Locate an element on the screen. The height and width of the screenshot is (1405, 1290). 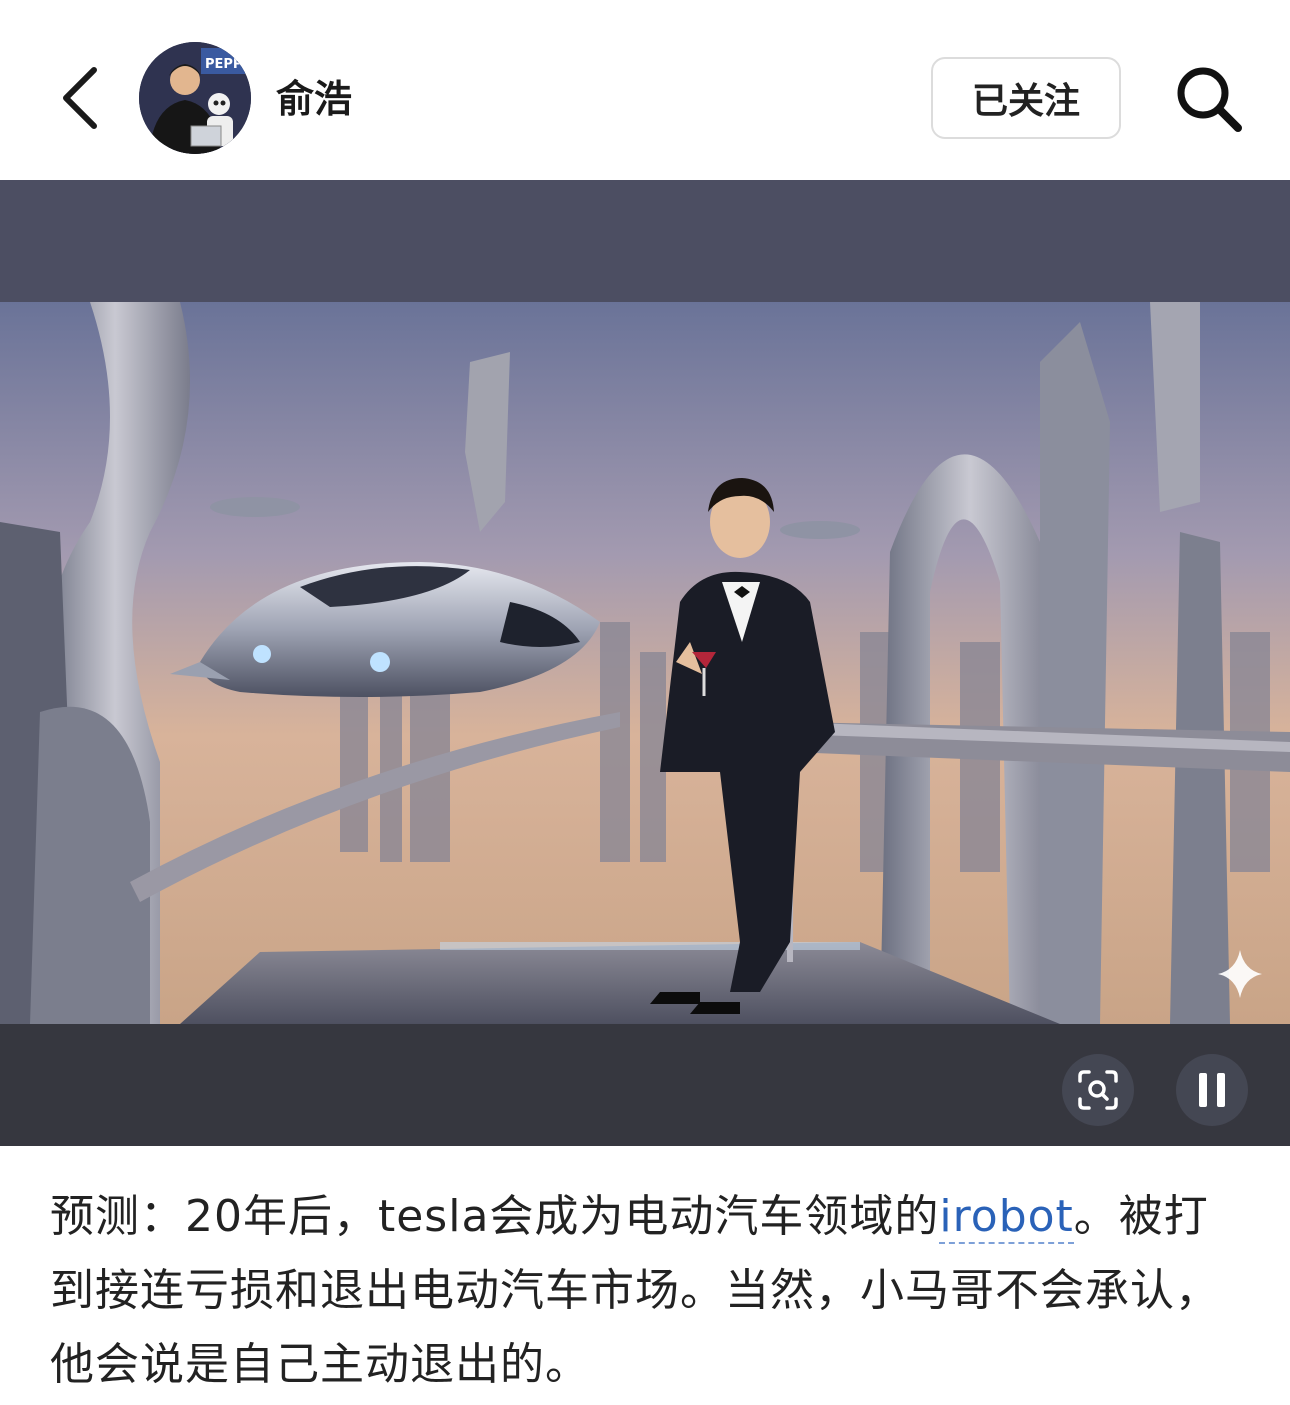
pause-button is located at coordinates (1212, 1090).